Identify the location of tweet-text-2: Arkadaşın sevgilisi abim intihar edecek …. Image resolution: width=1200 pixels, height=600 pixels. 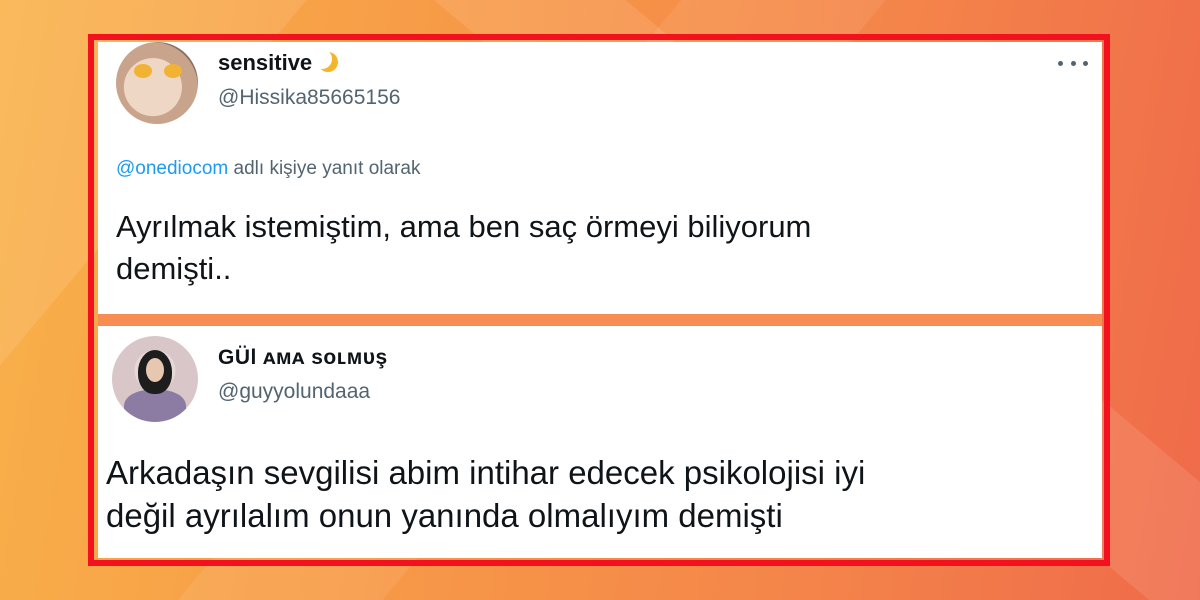
(601, 495).